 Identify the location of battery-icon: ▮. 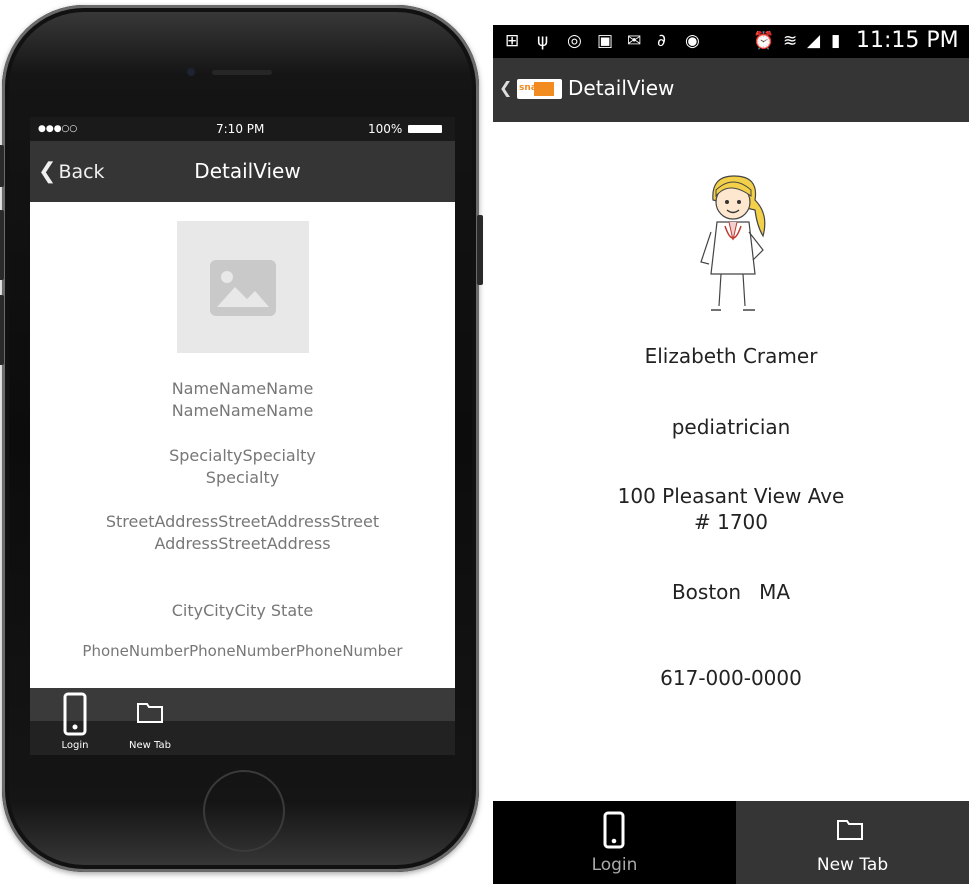
(836, 41).